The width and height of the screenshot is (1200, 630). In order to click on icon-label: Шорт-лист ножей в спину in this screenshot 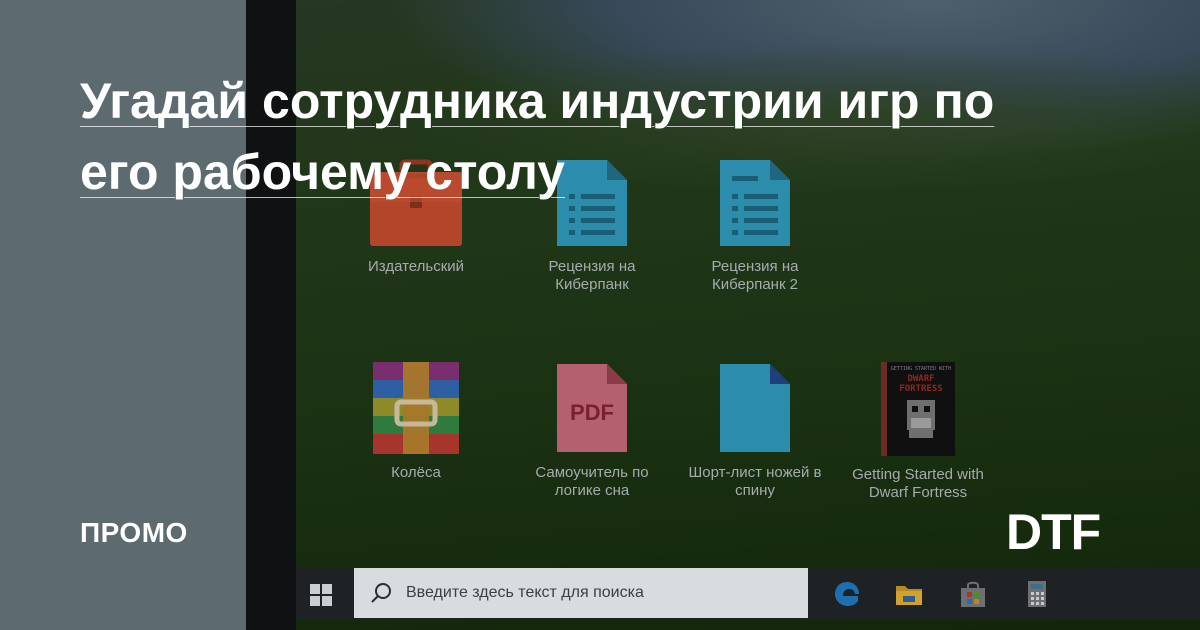, I will do `click(755, 481)`.